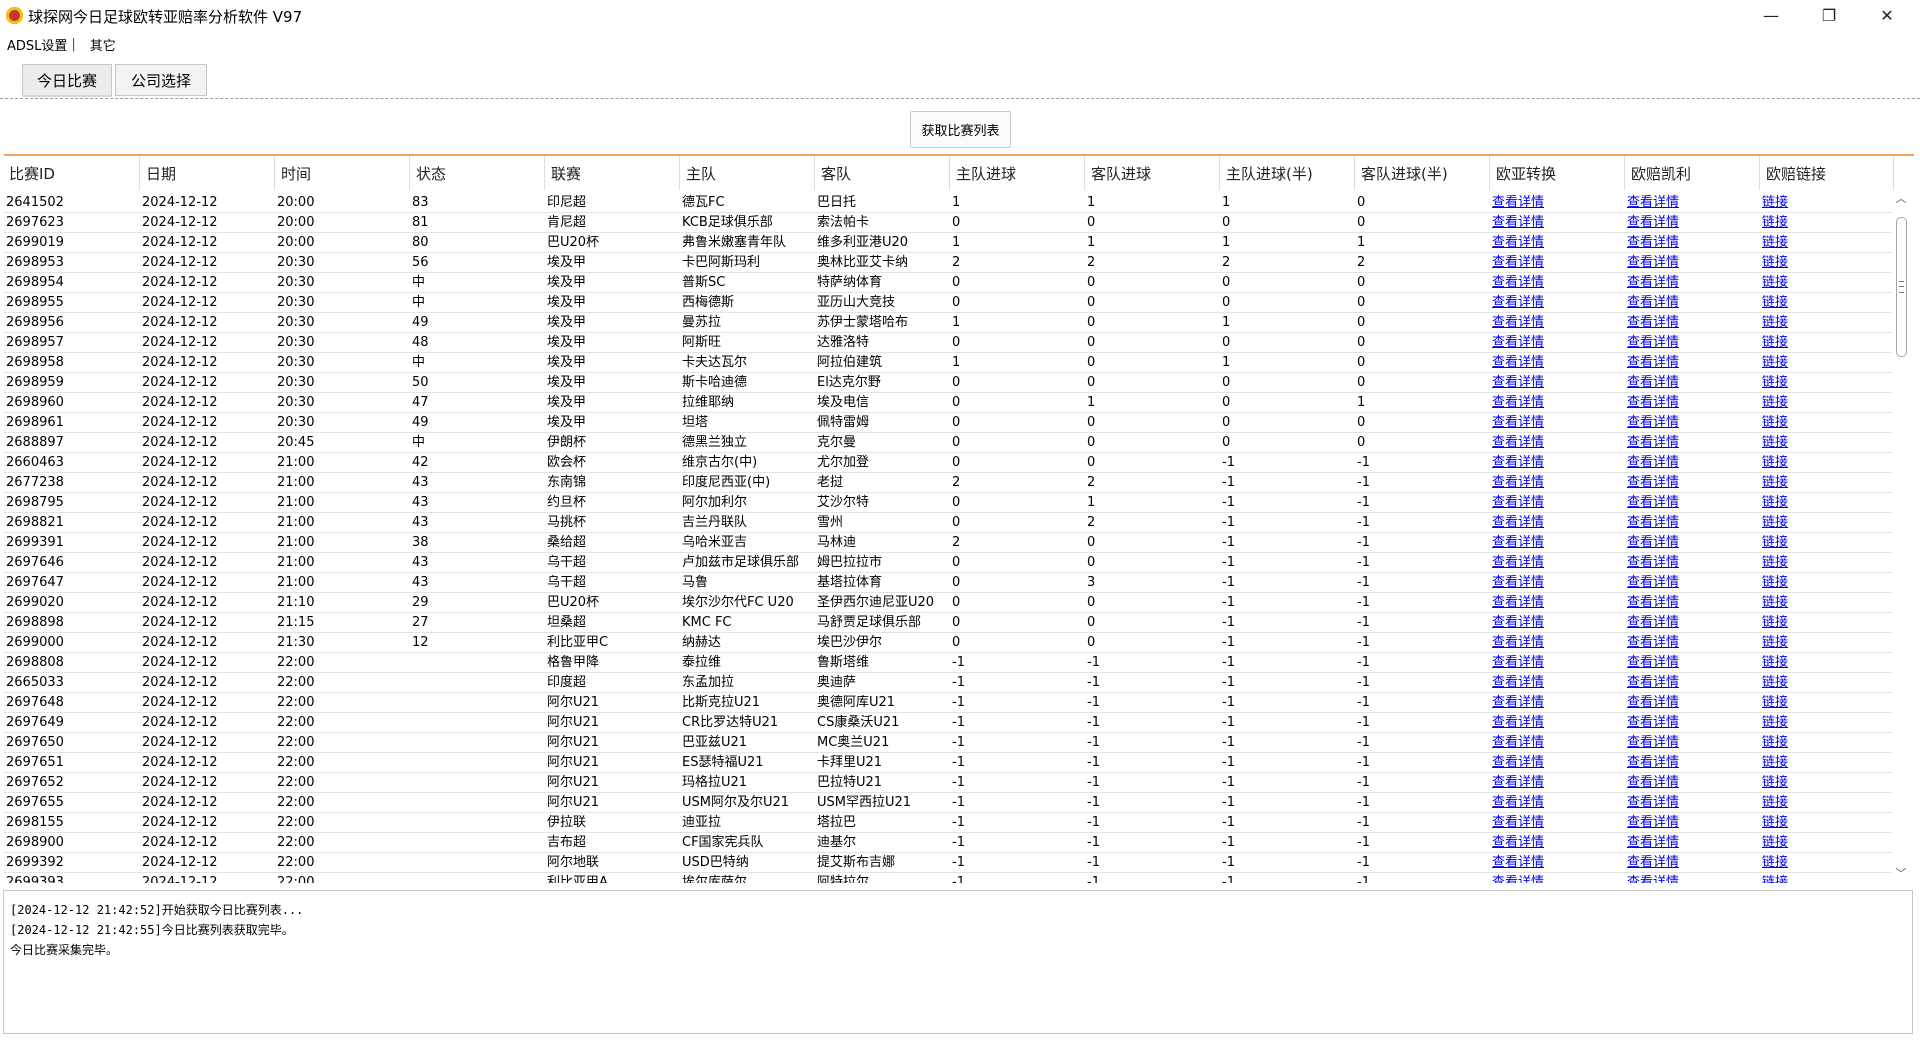 This screenshot has width=1920, height=1042. I want to click on scroll-up-icon: ︿, so click(1901, 199).